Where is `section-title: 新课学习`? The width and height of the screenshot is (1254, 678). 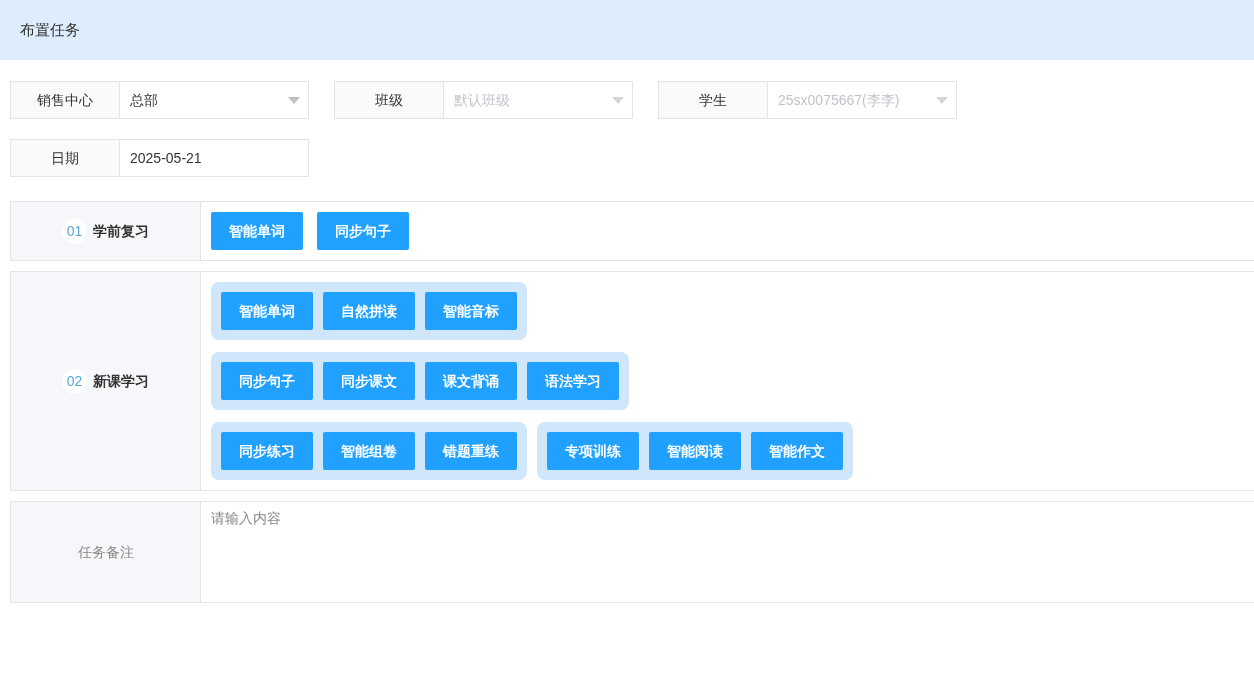
section-title: 新课学习 is located at coordinates (121, 381).